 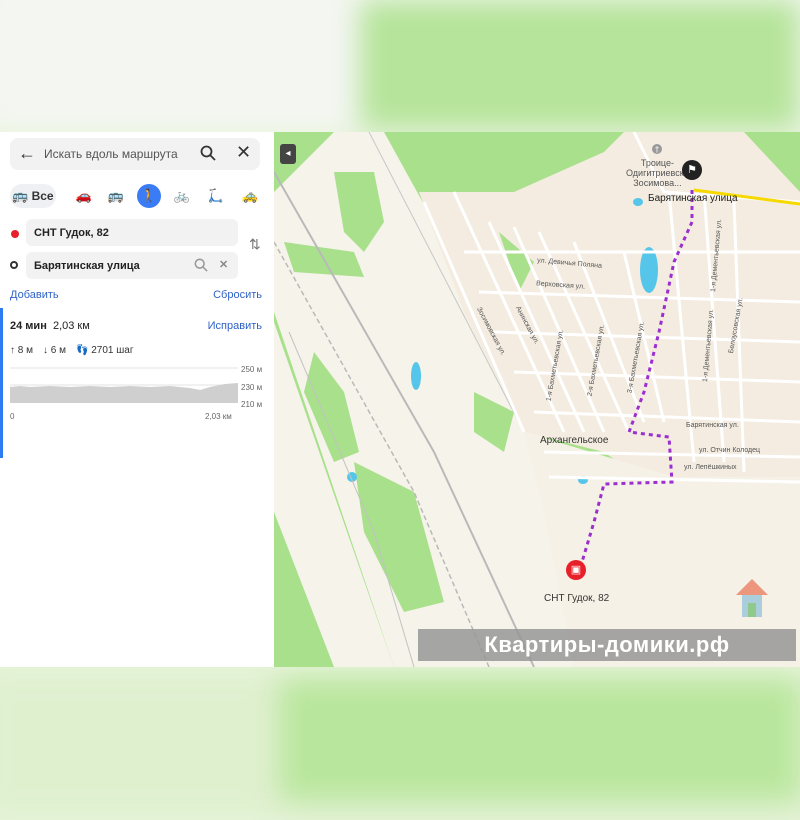 What do you see at coordinates (201, 266) in the screenshot?
I see `to-search-icon` at bounding box center [201, 266].